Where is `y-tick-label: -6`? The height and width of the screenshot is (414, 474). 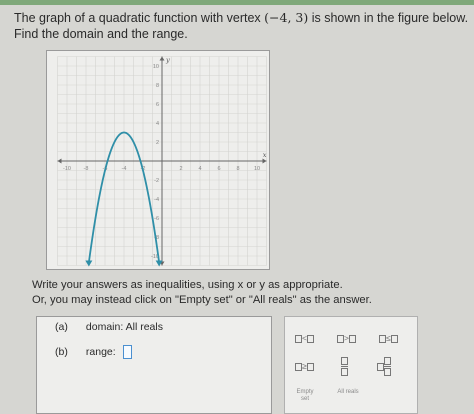
y-tick-label: -6 is located at coordinates (156, 219).